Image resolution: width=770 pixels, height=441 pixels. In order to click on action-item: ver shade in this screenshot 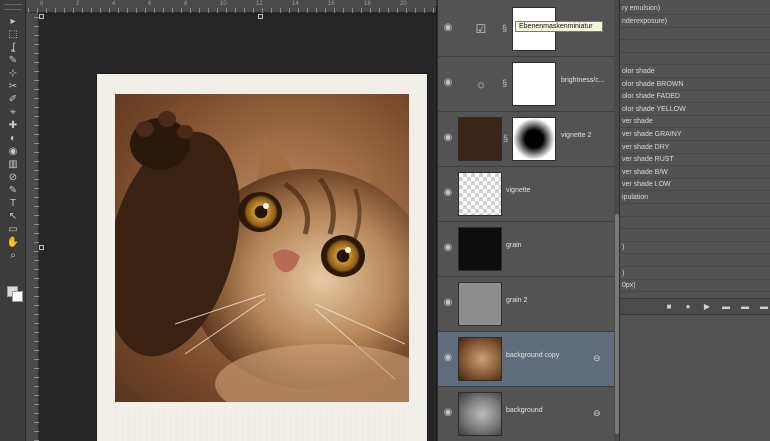, I will do `click(695, 122)`.